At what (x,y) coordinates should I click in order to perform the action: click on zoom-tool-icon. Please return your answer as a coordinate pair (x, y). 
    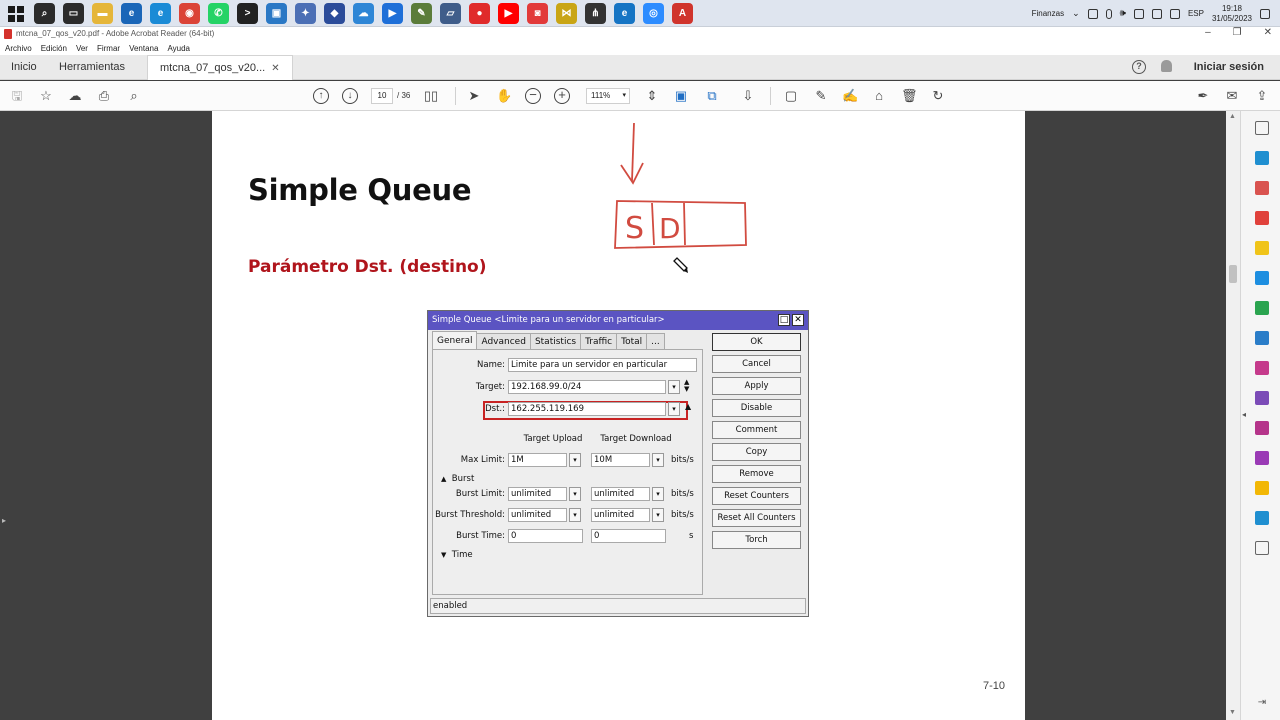
    Looking at the image, I should click on (1262, 128).